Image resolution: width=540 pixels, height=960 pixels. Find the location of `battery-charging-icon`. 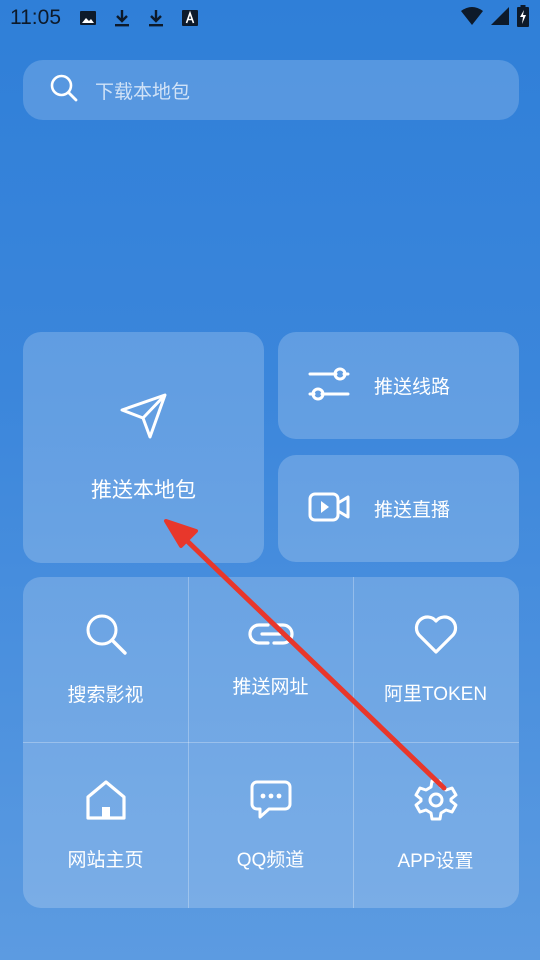

battery-charging-icon is located at coordinates (523, 18).